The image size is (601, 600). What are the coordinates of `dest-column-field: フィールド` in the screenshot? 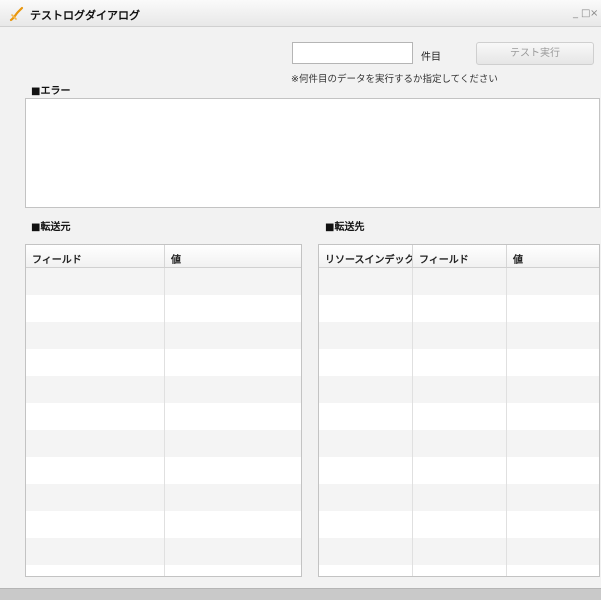 It's located at (460, 256).